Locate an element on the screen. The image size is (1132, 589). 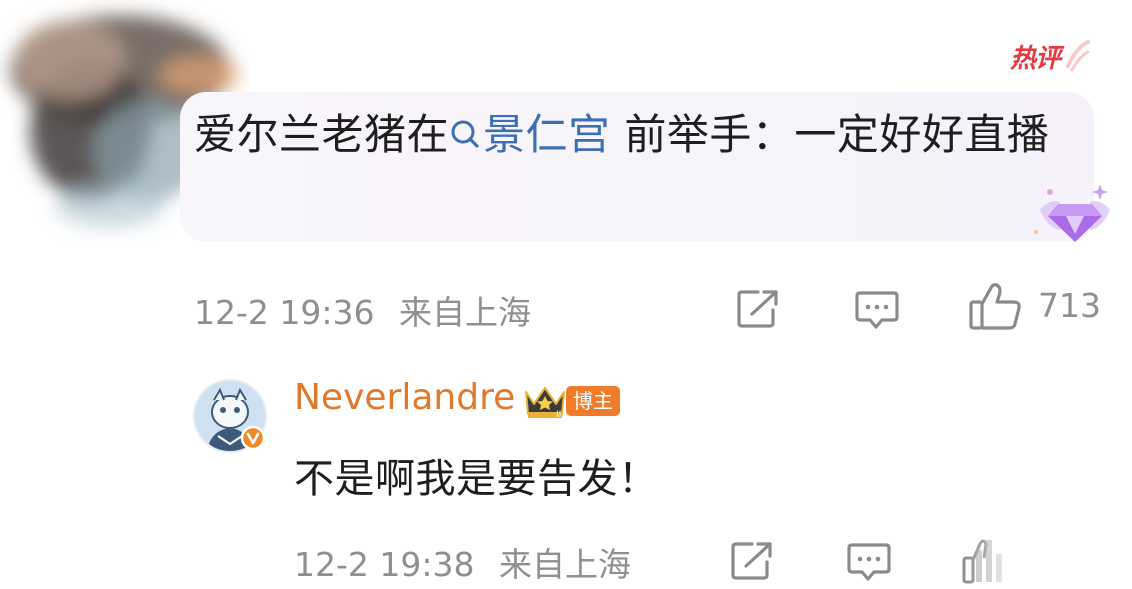
reply-author-name: Neverlandre is located at coordinates (404, 397).